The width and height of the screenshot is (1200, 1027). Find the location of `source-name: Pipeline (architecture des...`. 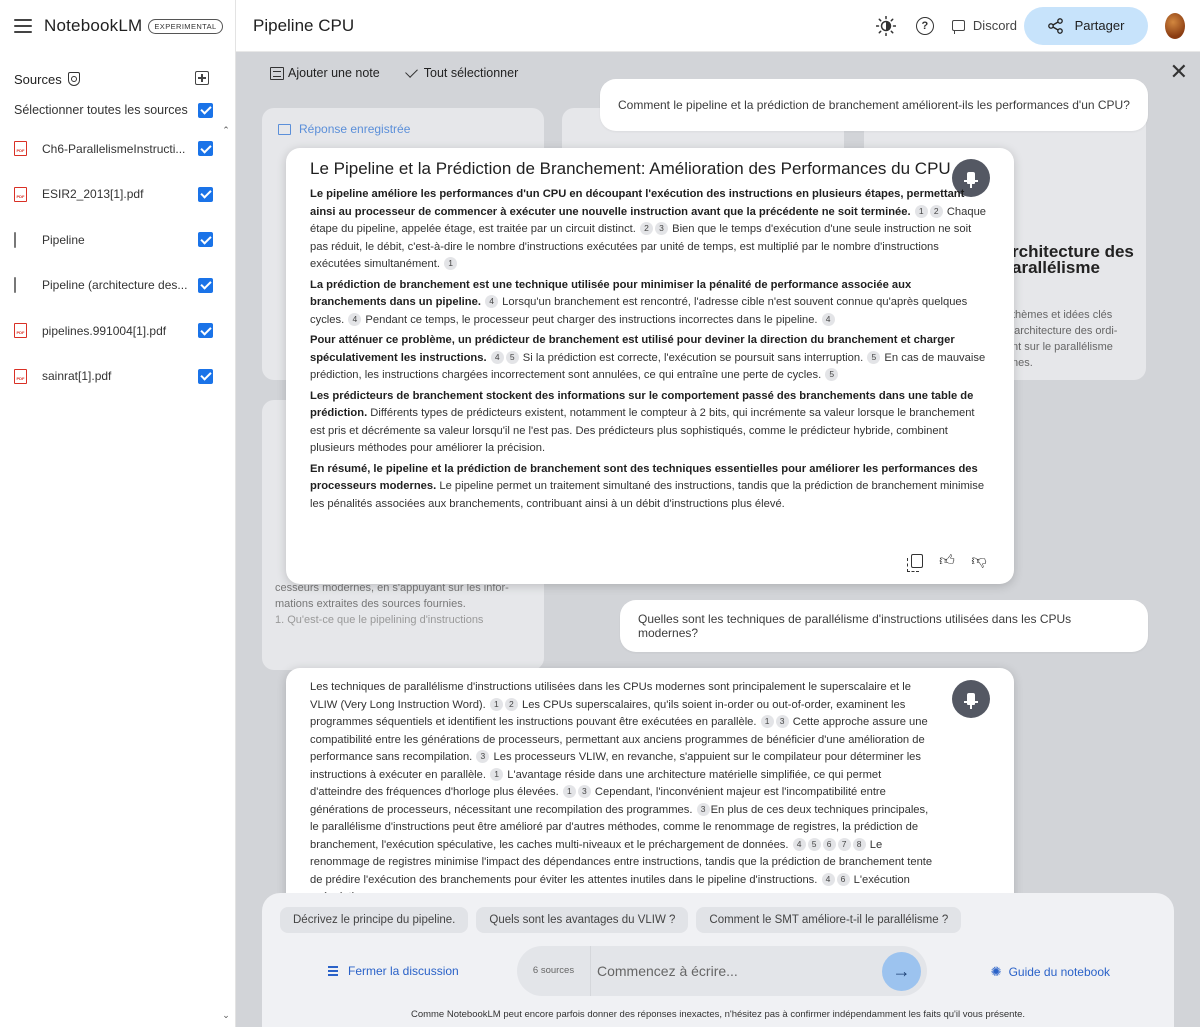

source-name: Pipeline (architecture des... is located at coordinates (115, 285).